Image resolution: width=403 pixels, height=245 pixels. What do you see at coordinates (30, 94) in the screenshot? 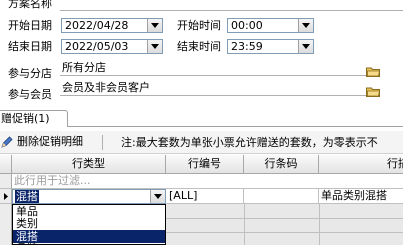
I see `member-label: 参与会员` at bounding box center [30, 94].